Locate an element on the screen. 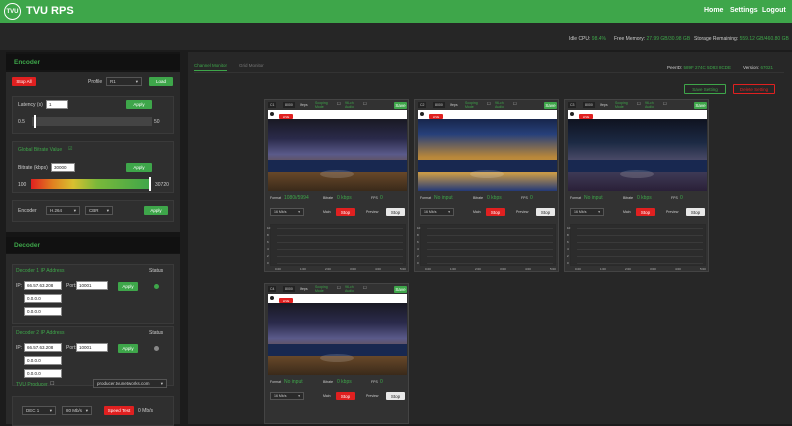 This screenshot has width=792, height=426. chart-x-tick: 1:00 is located at coordinates (603, 269).